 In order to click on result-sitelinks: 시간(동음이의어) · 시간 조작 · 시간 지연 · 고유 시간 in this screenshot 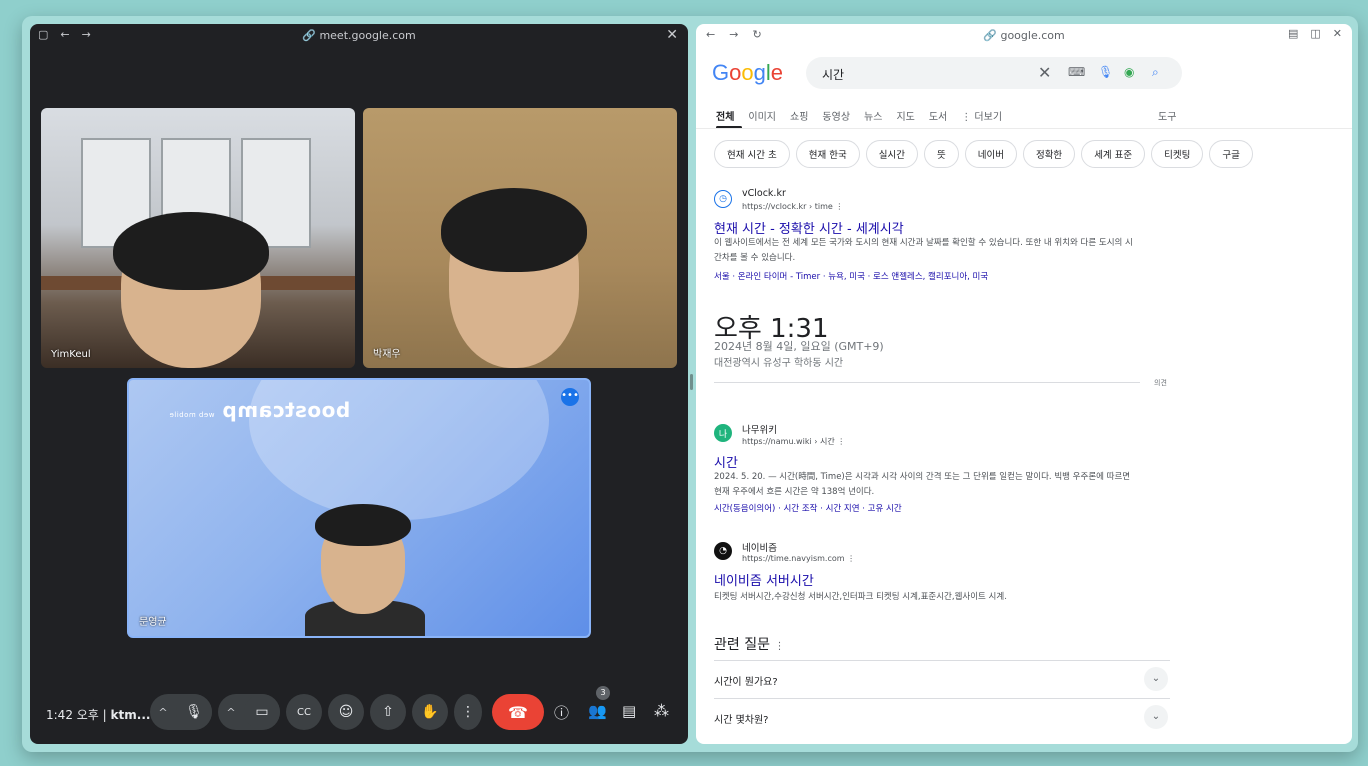, I will do `click(808, 508)`.